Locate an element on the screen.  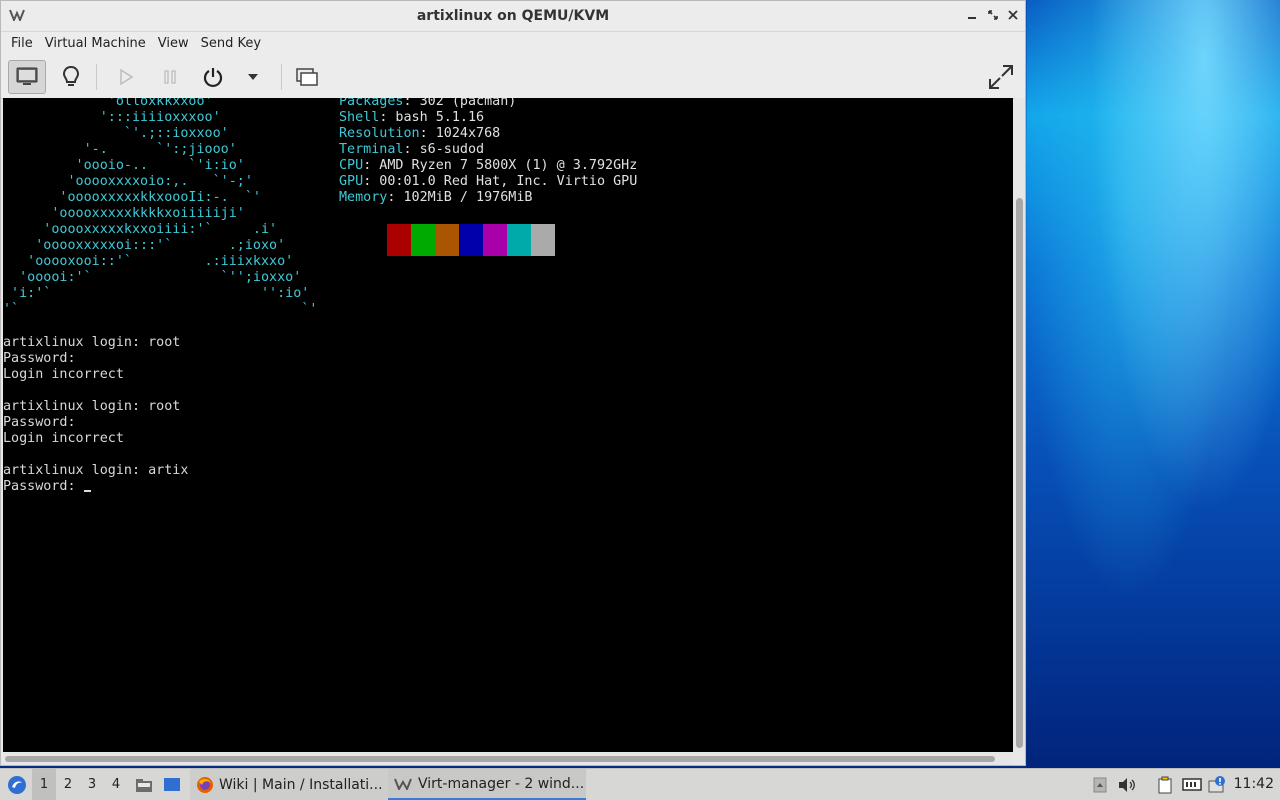
speaker-icon is located at coordinates (1127, 785).